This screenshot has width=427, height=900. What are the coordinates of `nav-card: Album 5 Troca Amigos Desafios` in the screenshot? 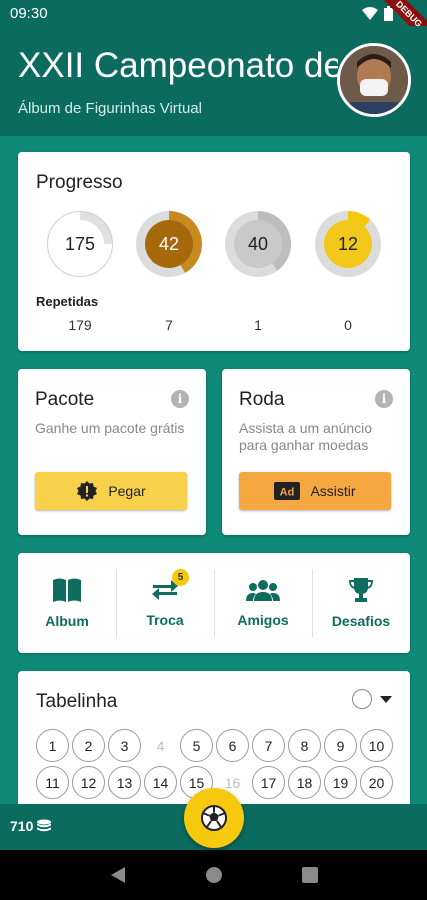 It's located at (214, 603).